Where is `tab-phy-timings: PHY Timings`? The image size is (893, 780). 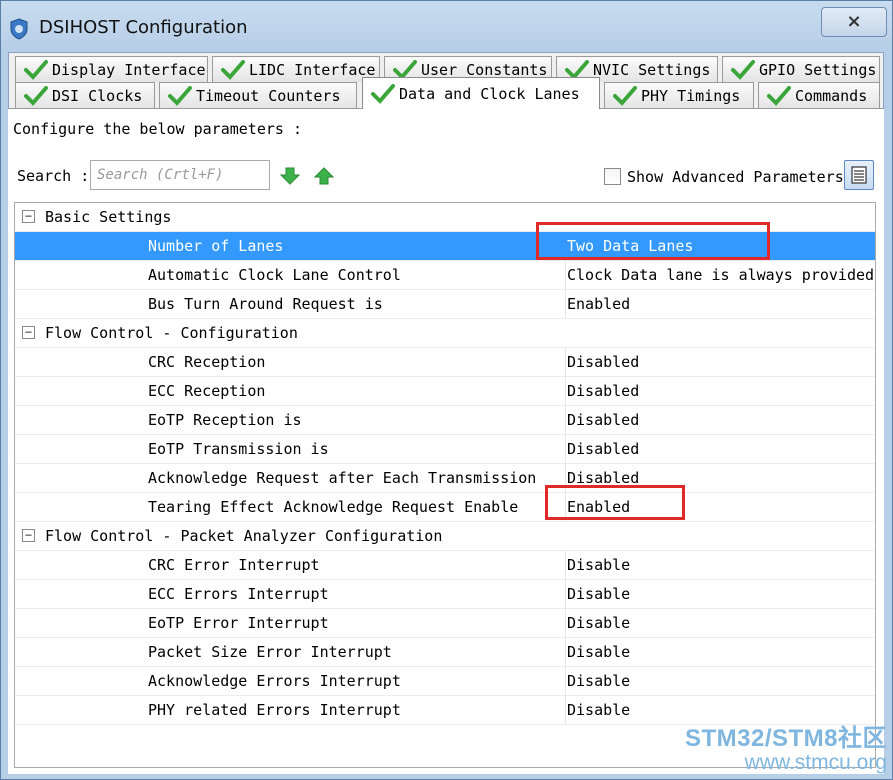
tab-phy-timings: PHY Timings is located at coordinates (679, 95).